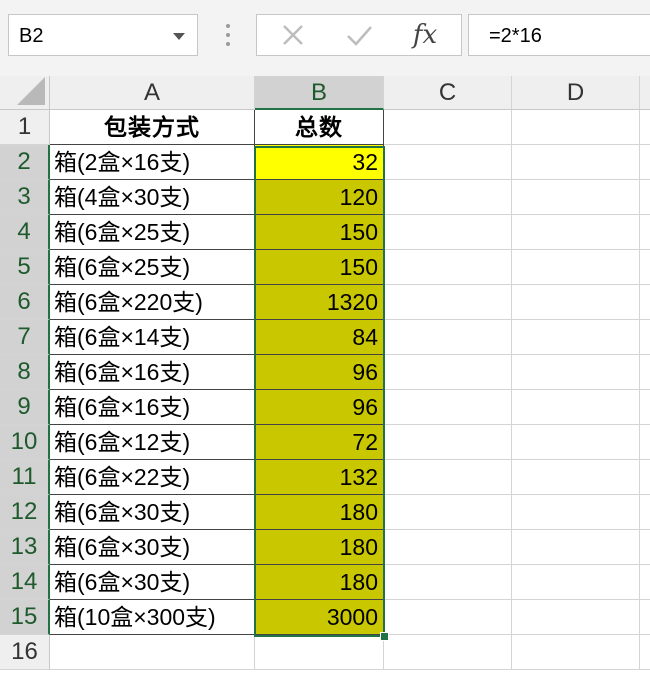 This screenshot has height=678, width=650. What do you see at coordinates (319, 547) in the screenshot?
I see `cell-b13: 180` at bounding box center [319, 547].